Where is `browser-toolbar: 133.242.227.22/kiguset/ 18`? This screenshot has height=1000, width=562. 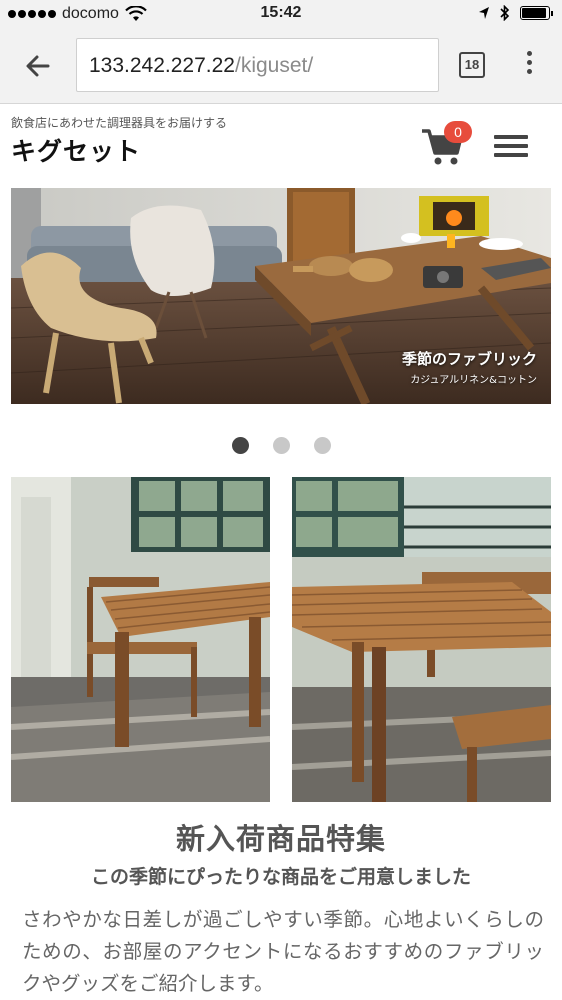 browser-toolbar: 133.242.227.22/kiguset/ 18 is located at coordinates (281, 66).